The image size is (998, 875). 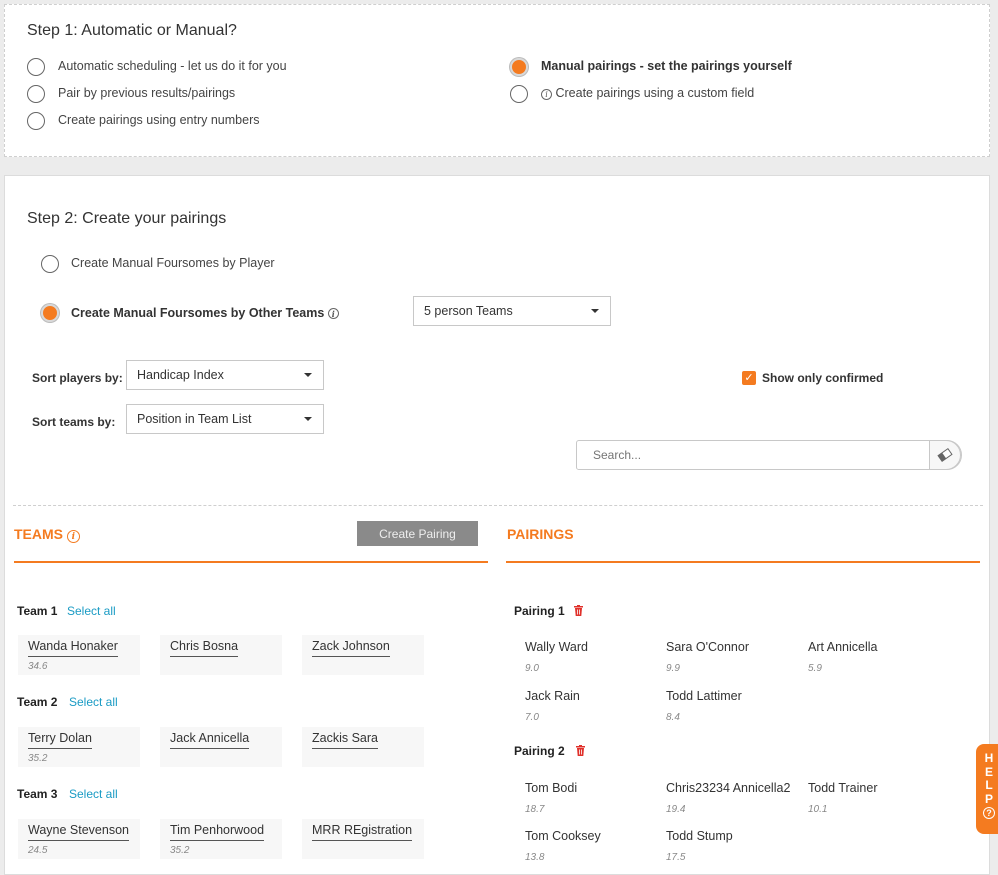 I want to click on teams-underline, so click(x=251, y=562).